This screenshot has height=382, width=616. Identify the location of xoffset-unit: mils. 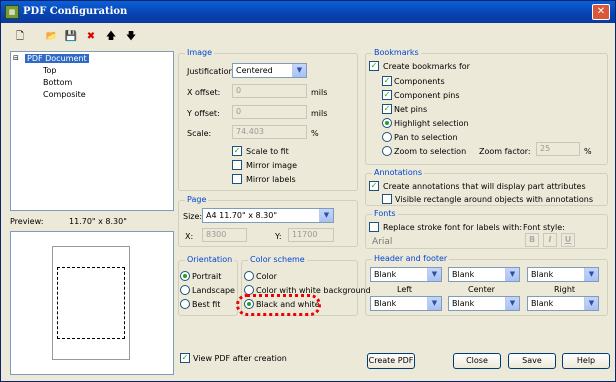
(319, 92).